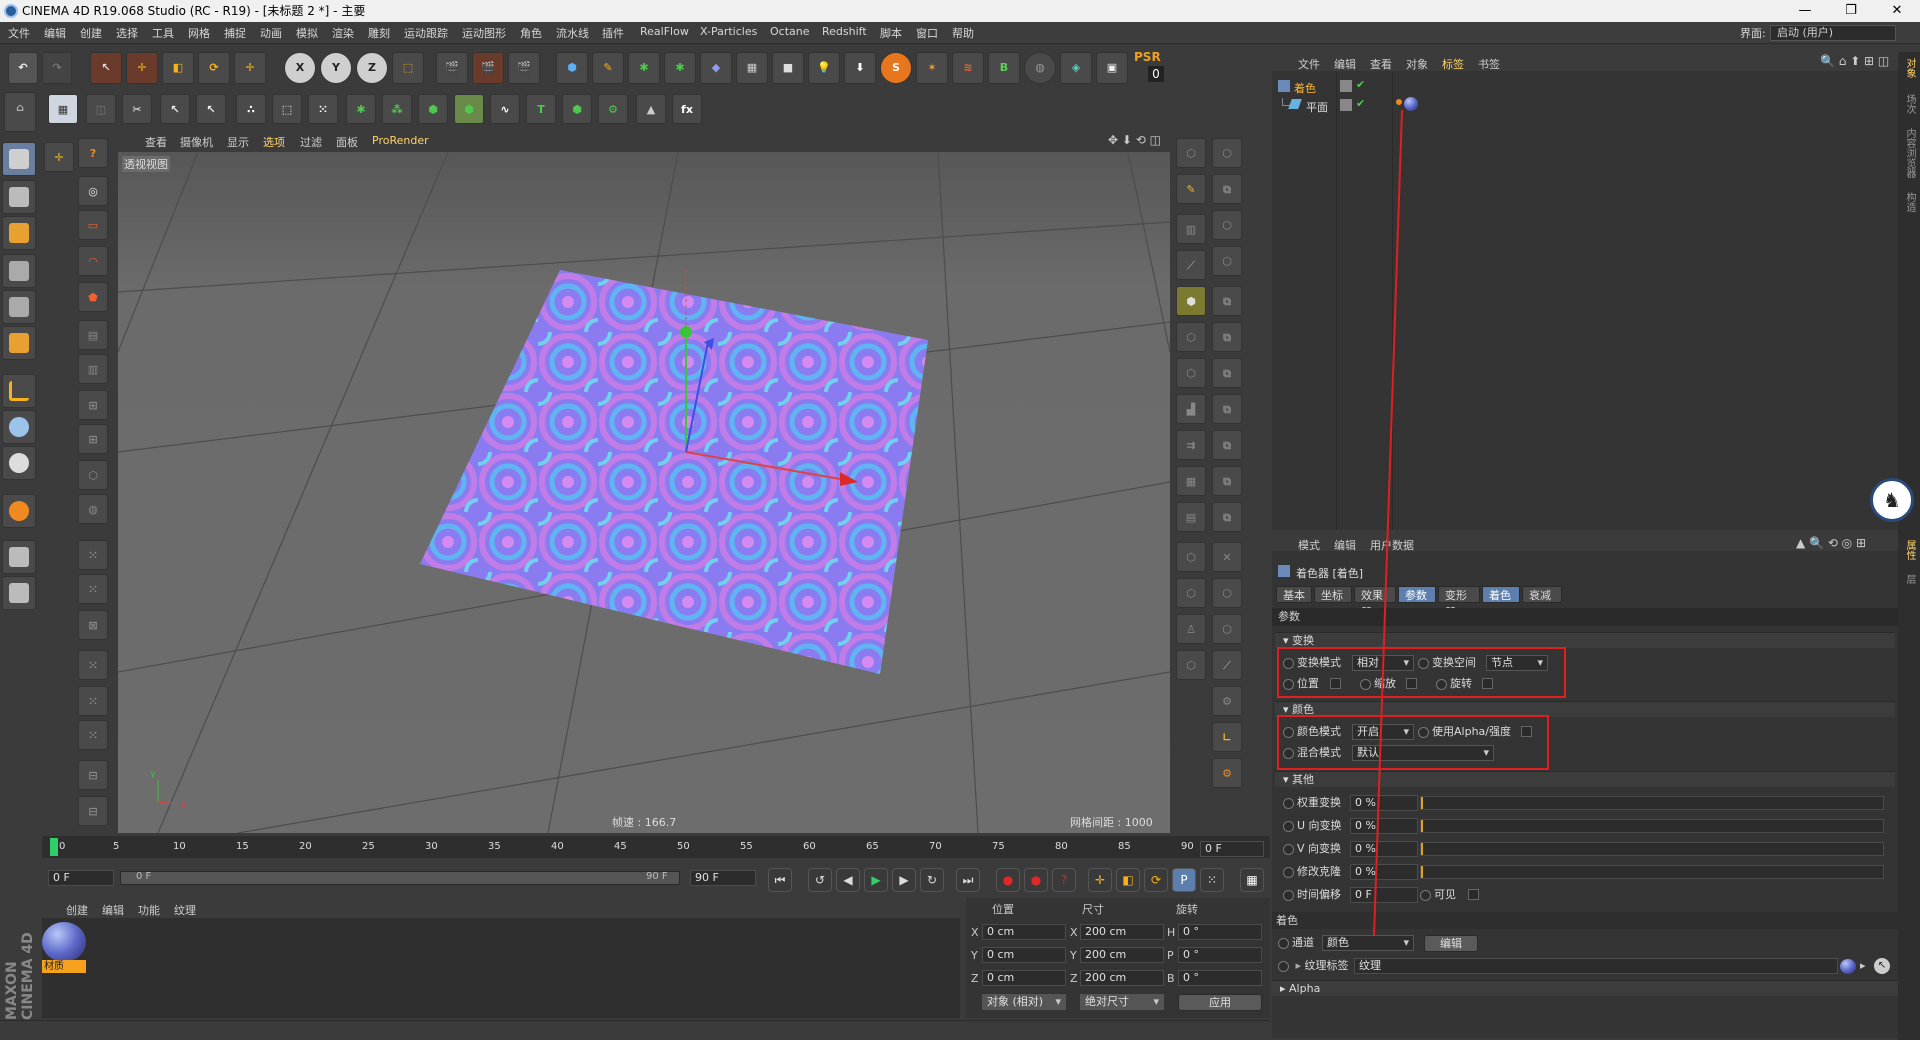  What do you see at coordinates (1473, 894) in the screenshot?
I see `visible-checkbox` at bounding box center [1473, 894].